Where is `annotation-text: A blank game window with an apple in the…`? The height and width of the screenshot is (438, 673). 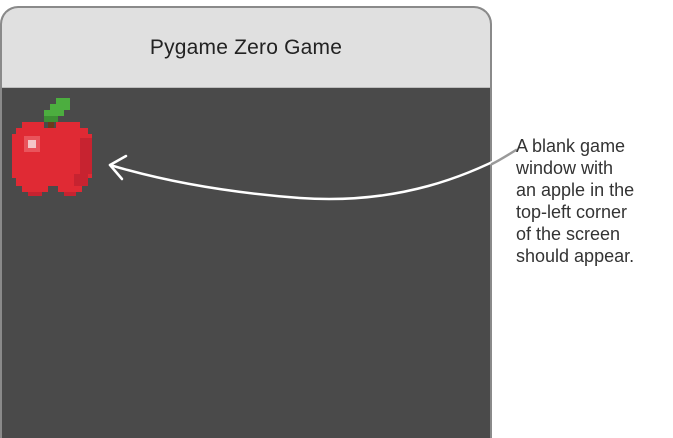
annotation-text: A blank game window with an apple in the… is located at coordinates (594, 201).